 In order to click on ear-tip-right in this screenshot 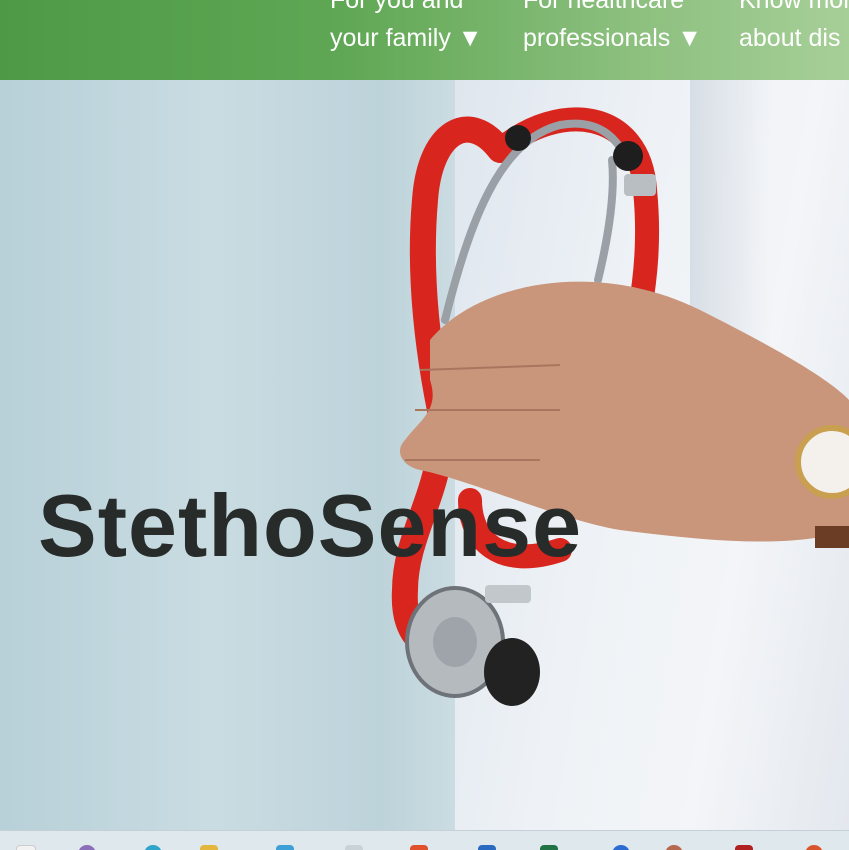, I will do `click(628, 156)`.